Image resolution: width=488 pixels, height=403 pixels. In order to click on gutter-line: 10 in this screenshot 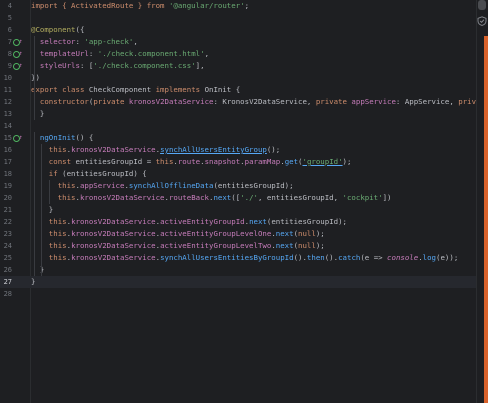, I will do `click(15, 78)`.